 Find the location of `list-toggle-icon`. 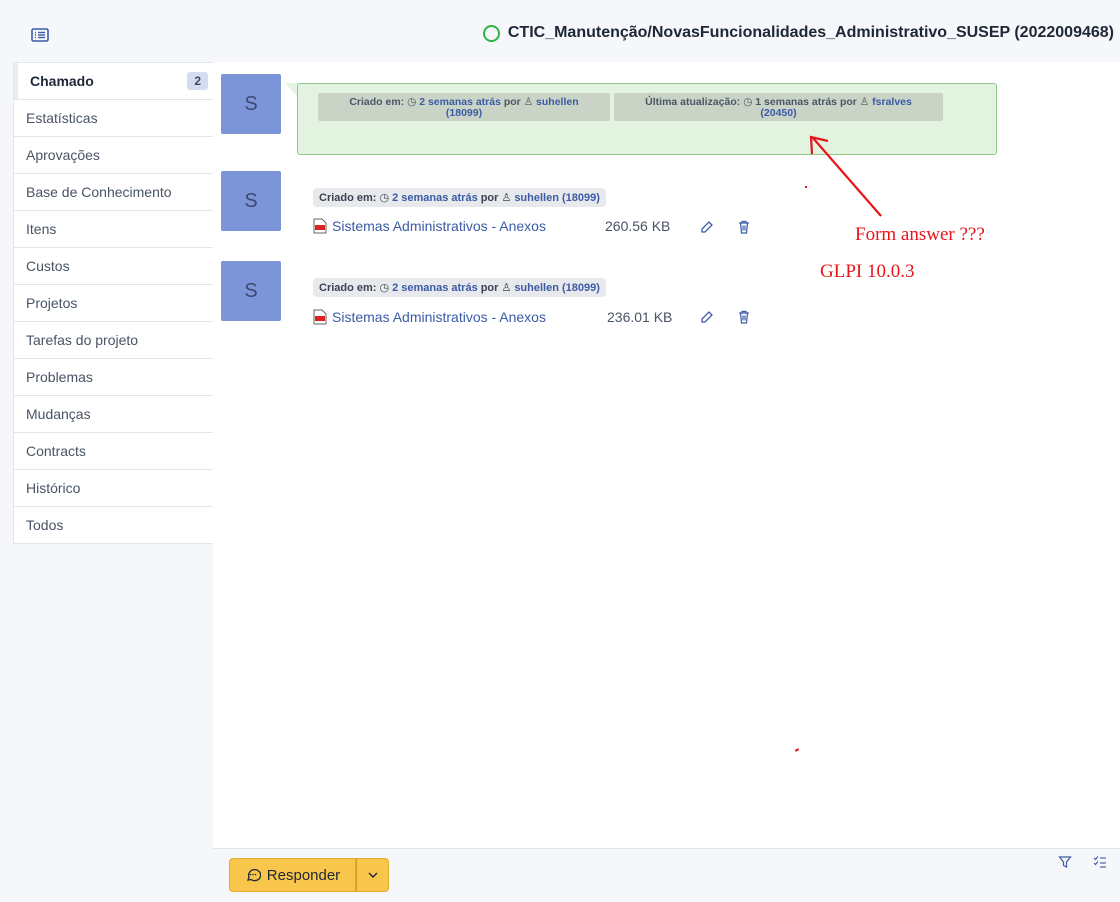

list-toggle-icon is located at coordinates (40, 35).